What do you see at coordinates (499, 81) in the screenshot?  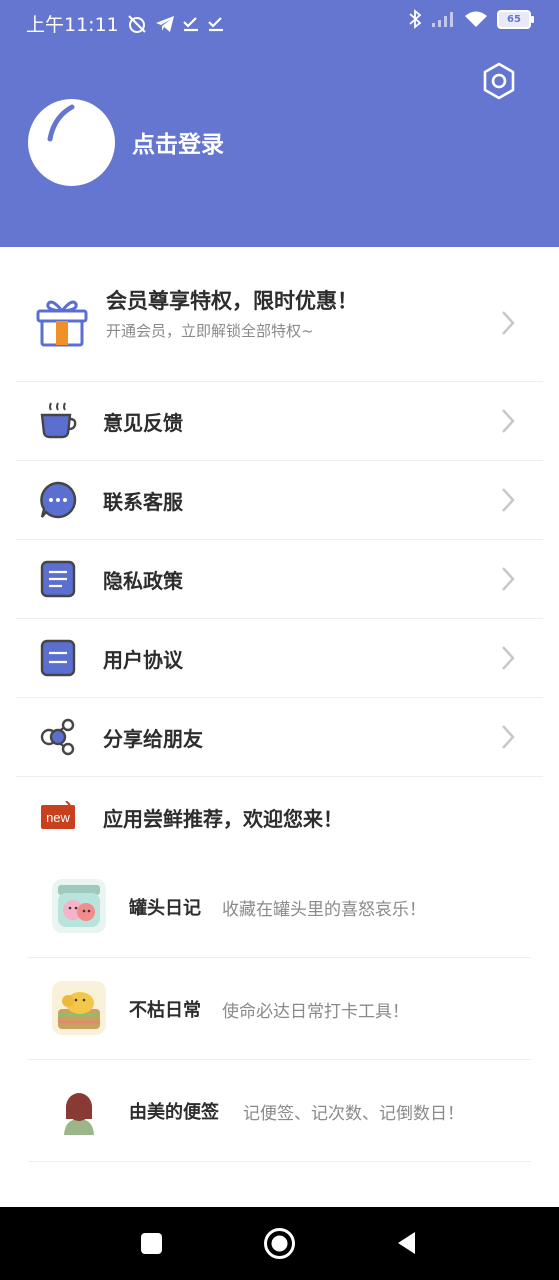 I see `settings-gear-icon` at bounding box center [499, 81].